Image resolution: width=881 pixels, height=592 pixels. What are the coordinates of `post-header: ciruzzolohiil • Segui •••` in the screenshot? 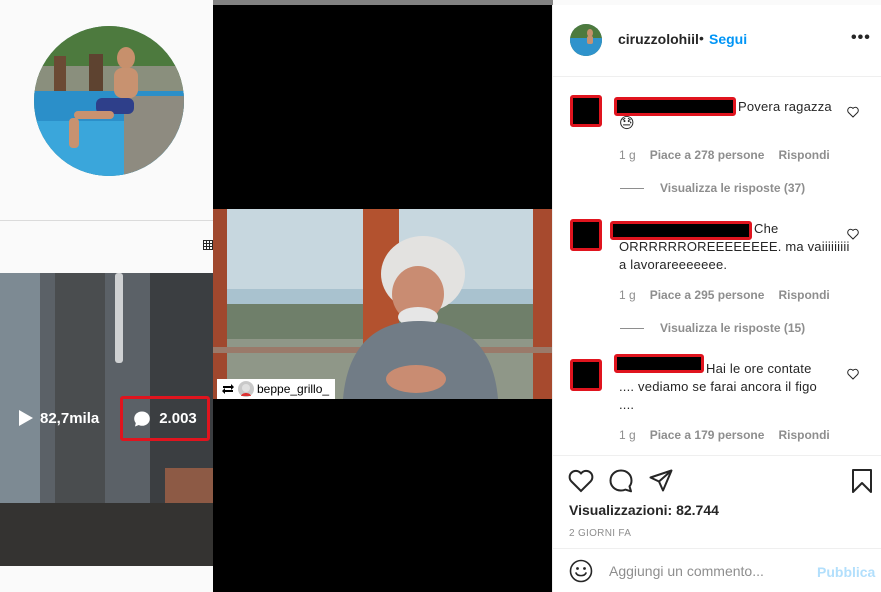 It's located at (717, 41).